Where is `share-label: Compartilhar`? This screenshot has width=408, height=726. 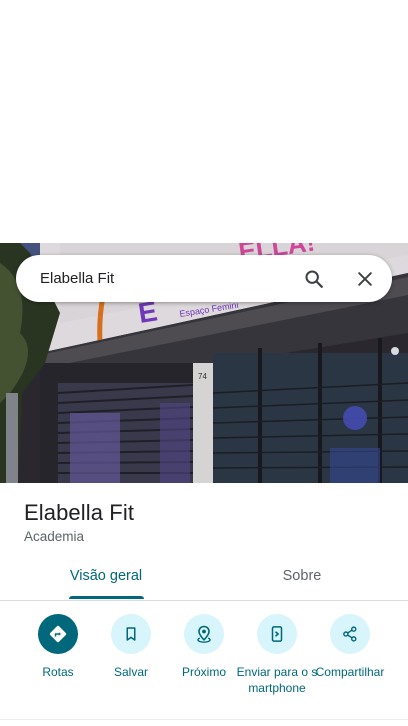
share-label: Compartilhar is located at coordinates (350, 672).